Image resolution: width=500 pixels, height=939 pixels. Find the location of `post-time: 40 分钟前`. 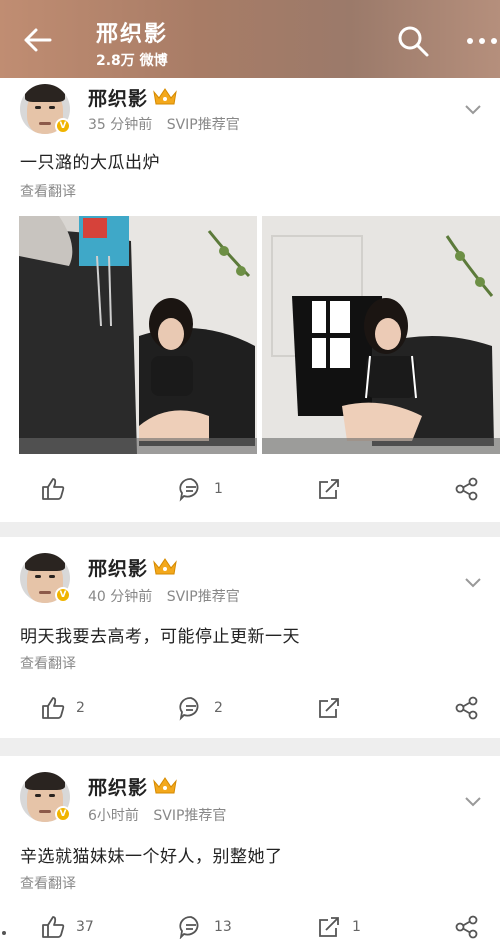

post-time: 40 分钟前 is located at coordinates (120, 597).